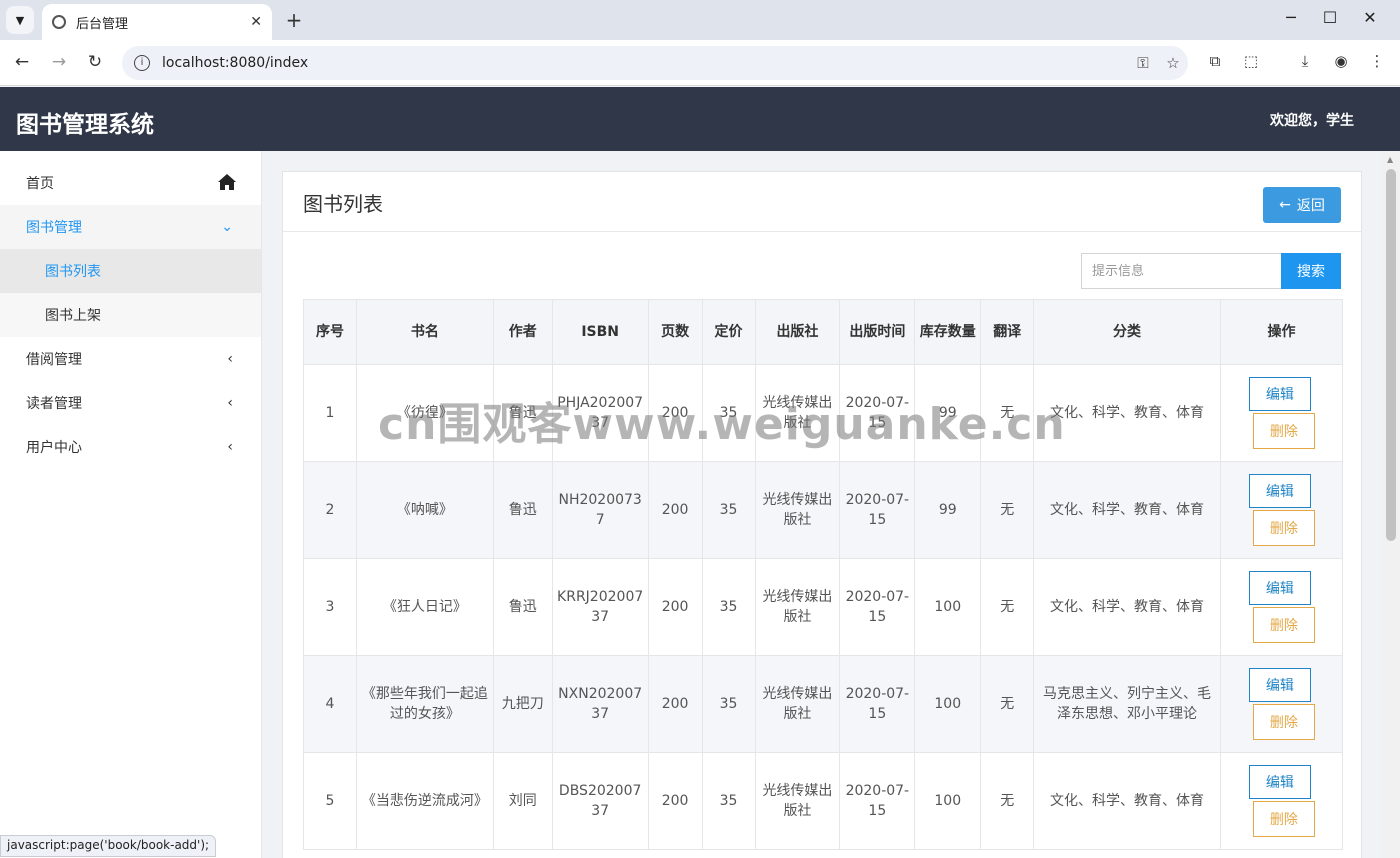  Describe the element at coordinates (948, 607) in the screenshot. I see `cell-stock: 100` at that location.